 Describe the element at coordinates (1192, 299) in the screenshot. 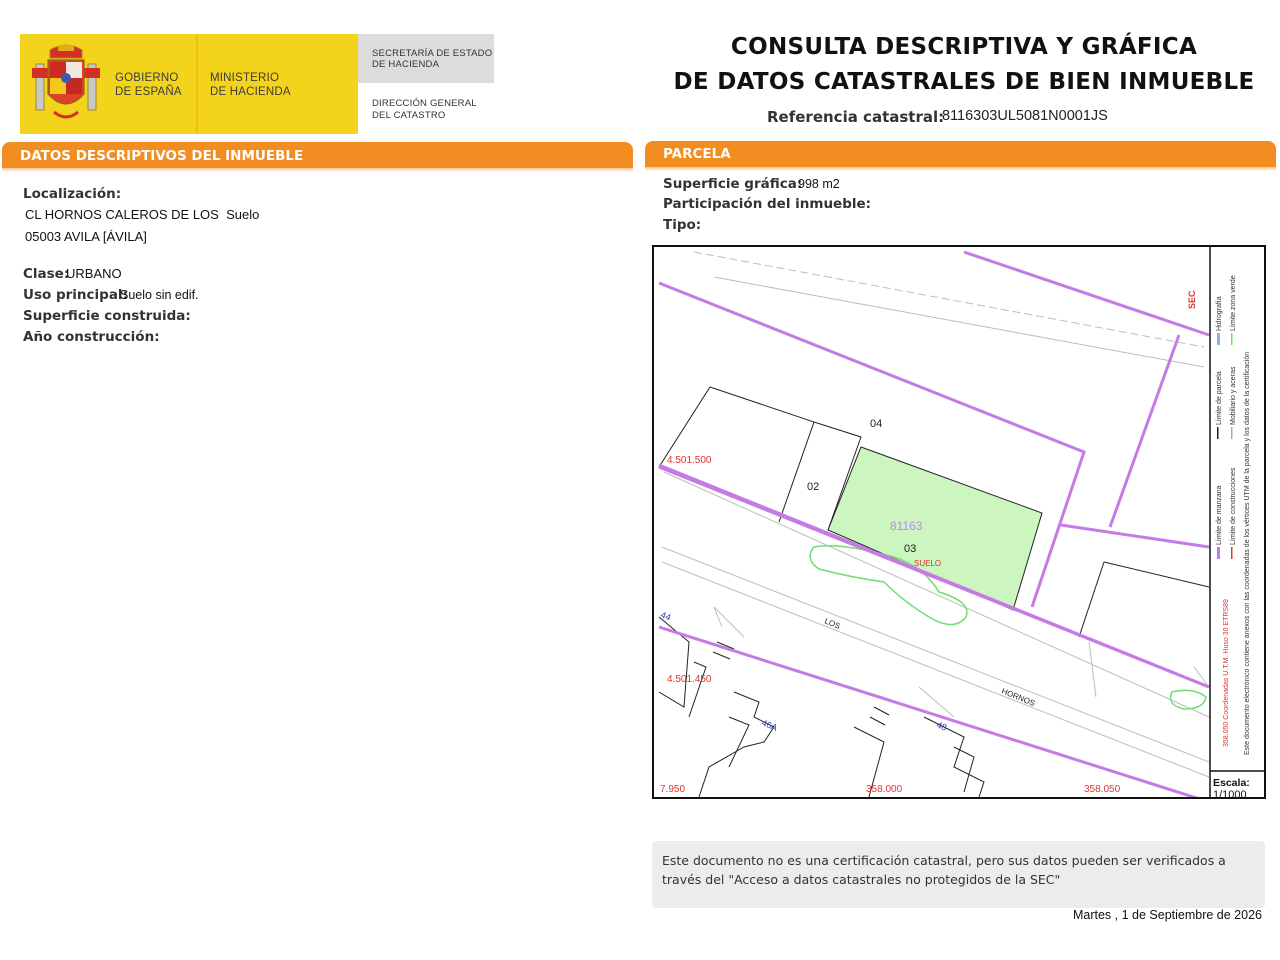

I see `sec-logo-mark: SEC` at that location.